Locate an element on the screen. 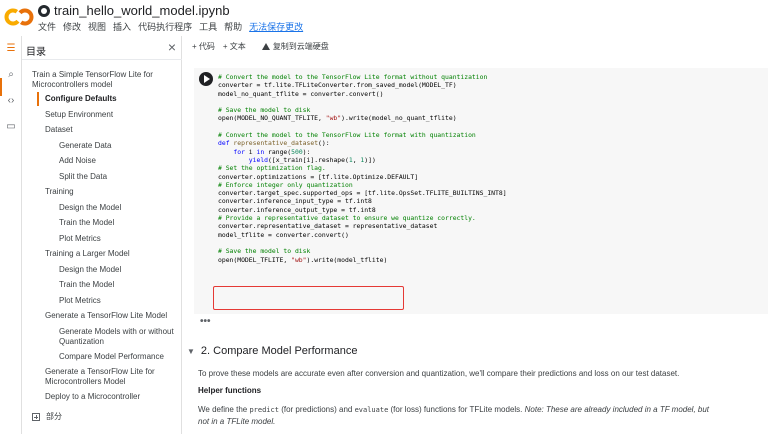 This screenshot has height=434, width=768. toc-item-train-model-2: Train the Model is located at coordinates (86, 285).